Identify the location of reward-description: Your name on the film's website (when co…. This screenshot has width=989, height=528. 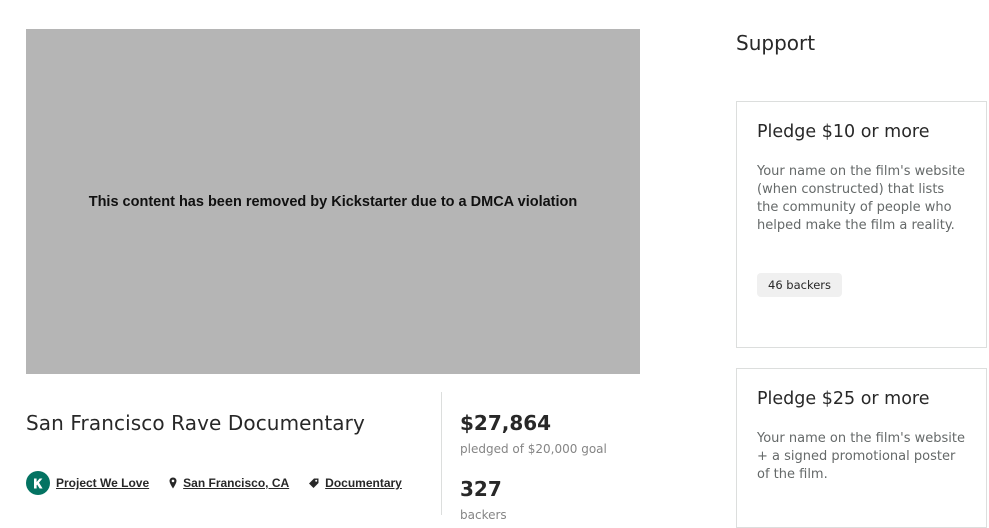
(861, 198).